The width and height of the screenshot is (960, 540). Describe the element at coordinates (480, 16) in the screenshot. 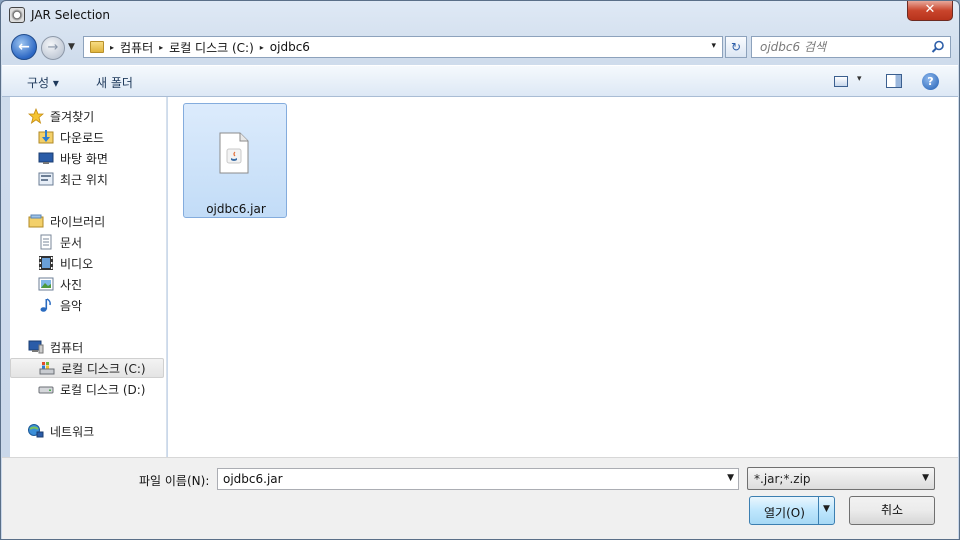

I see `title-bar: JAR Selection ✕` at that location.